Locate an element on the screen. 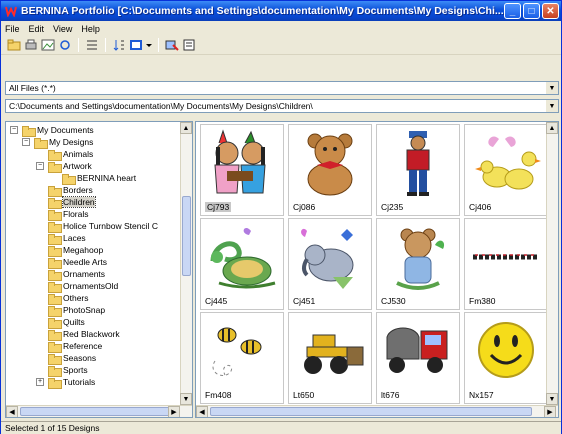  gallery-horizontal-scrollbar: ◀ ▶ is located at coordinates (377, 411).